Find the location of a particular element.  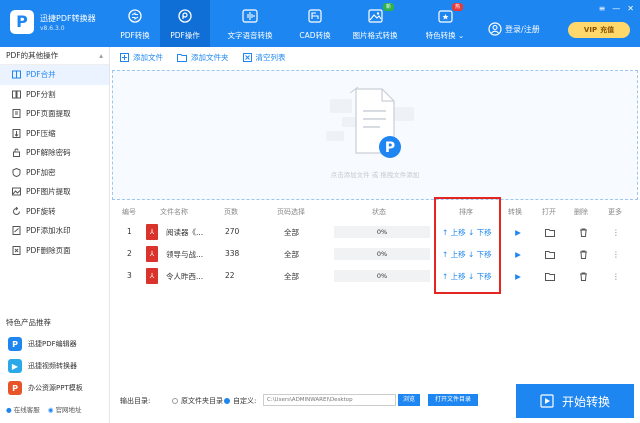

shield-icon is located at coordinates (16, 172).